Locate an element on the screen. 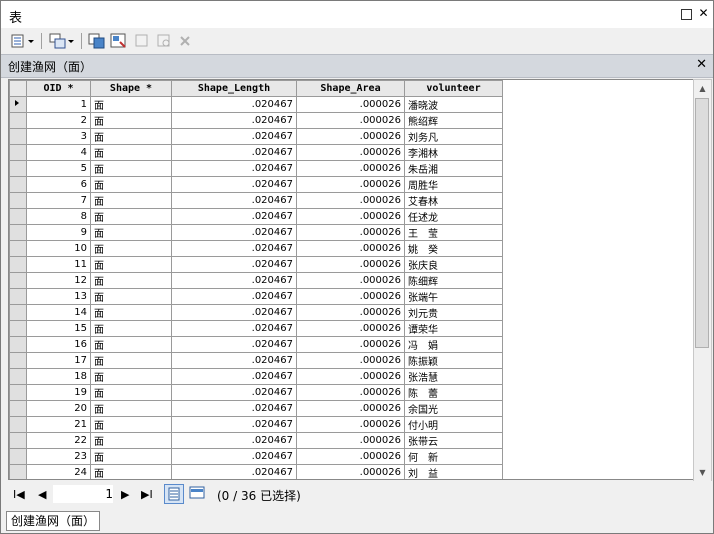 This screenshot has height=534, width=714. oid-cell: 7 is located at coordinates (58, 200).